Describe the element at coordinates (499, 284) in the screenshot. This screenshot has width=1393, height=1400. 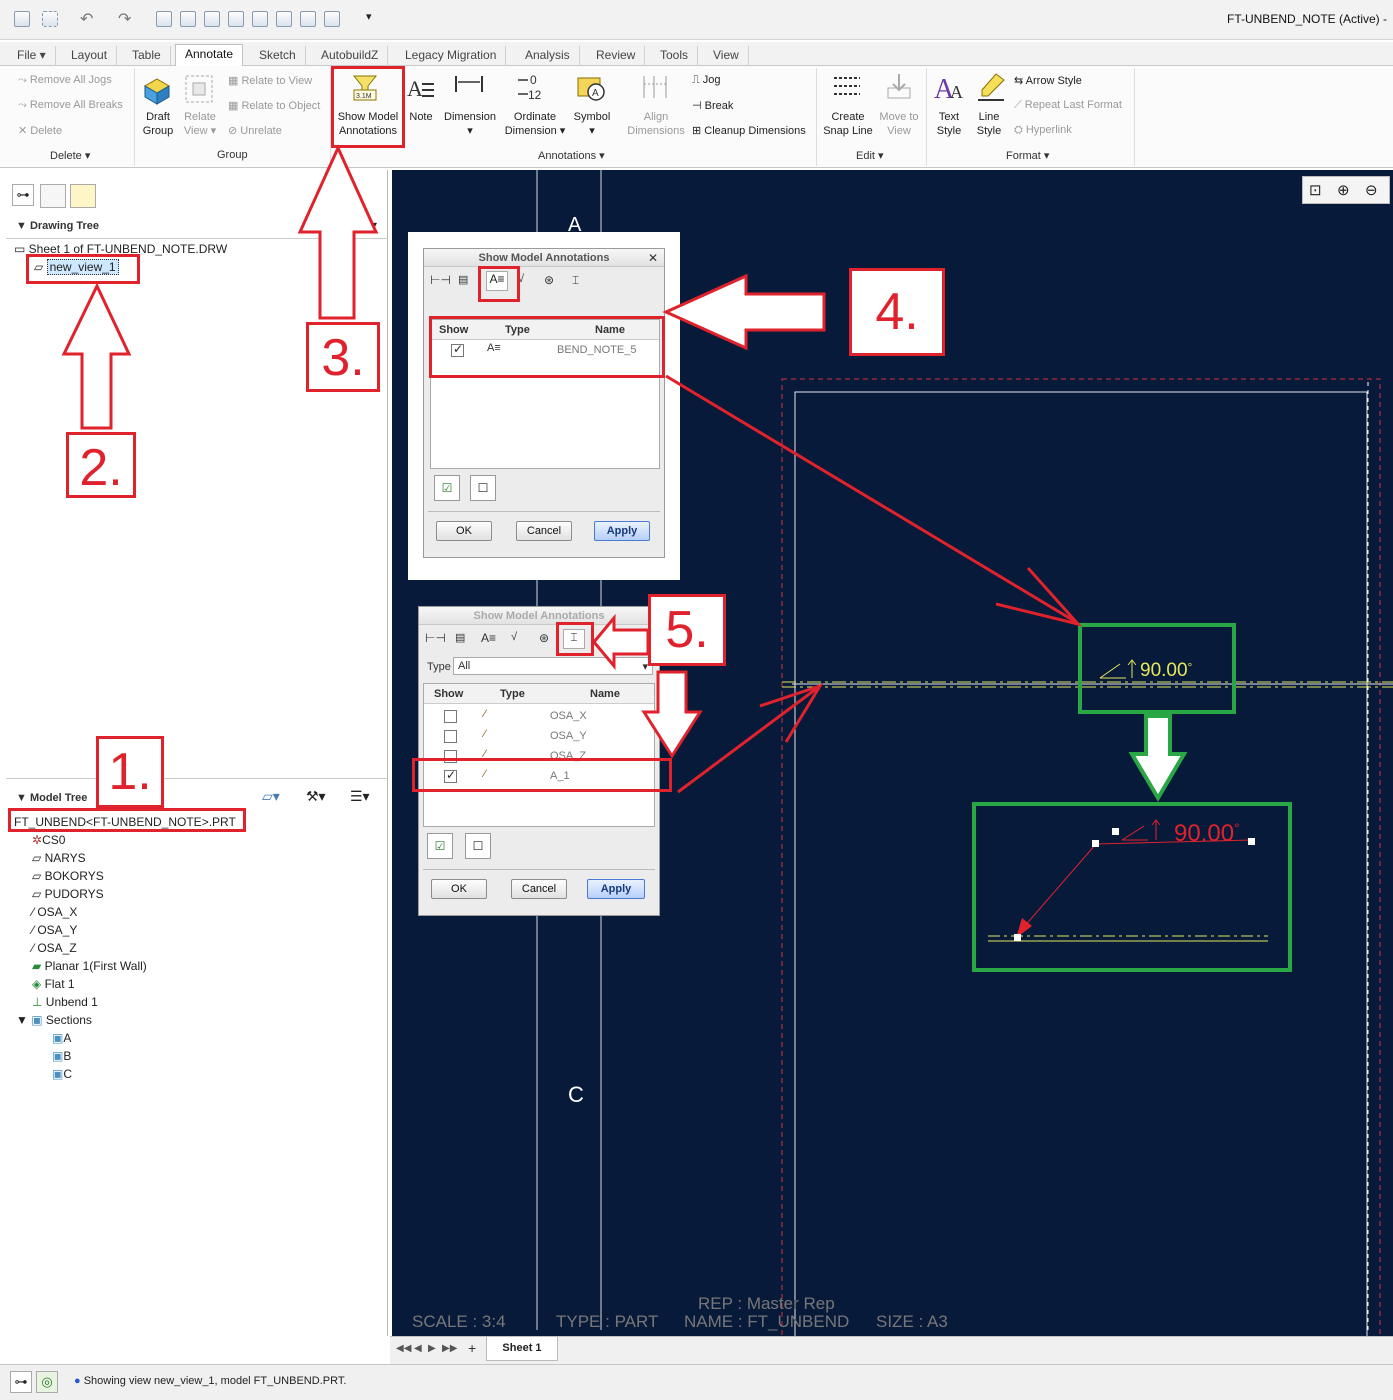
I see `highlight-note-tab` at that location.